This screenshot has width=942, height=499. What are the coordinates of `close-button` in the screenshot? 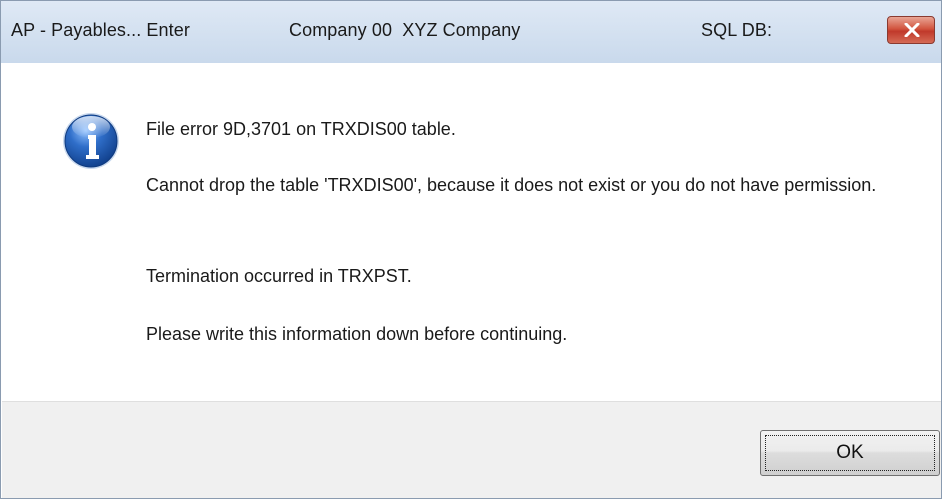 It's located at (911, 30).